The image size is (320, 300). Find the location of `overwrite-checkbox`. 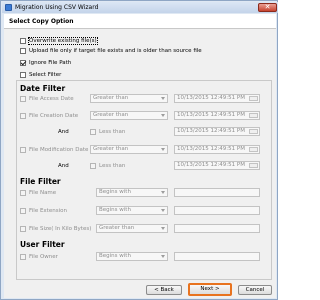

overwrite-checkbox is located at coordinates (23, 41).